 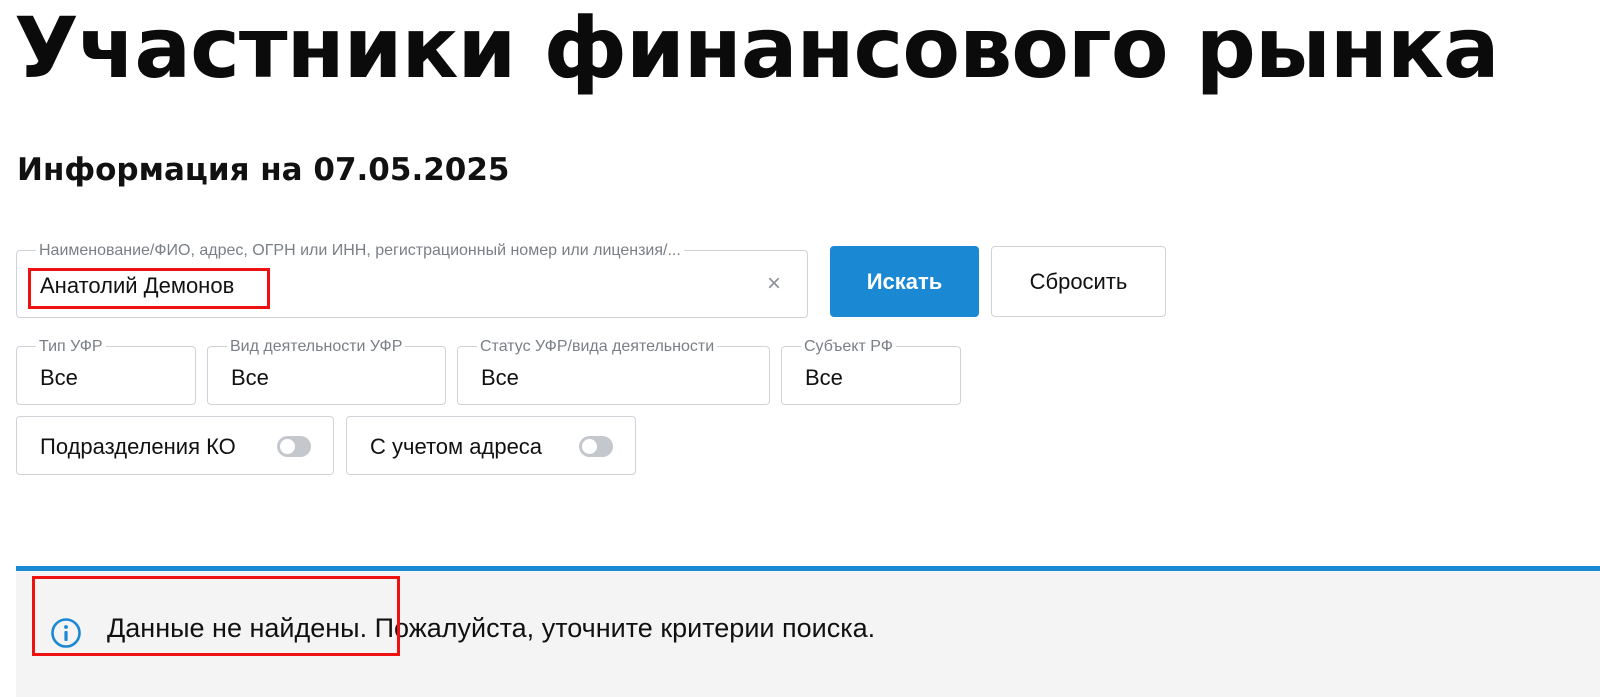 I want to click on filter-status-select: Статус УФР/вида деятельности Все, so click(x=613, y=371).